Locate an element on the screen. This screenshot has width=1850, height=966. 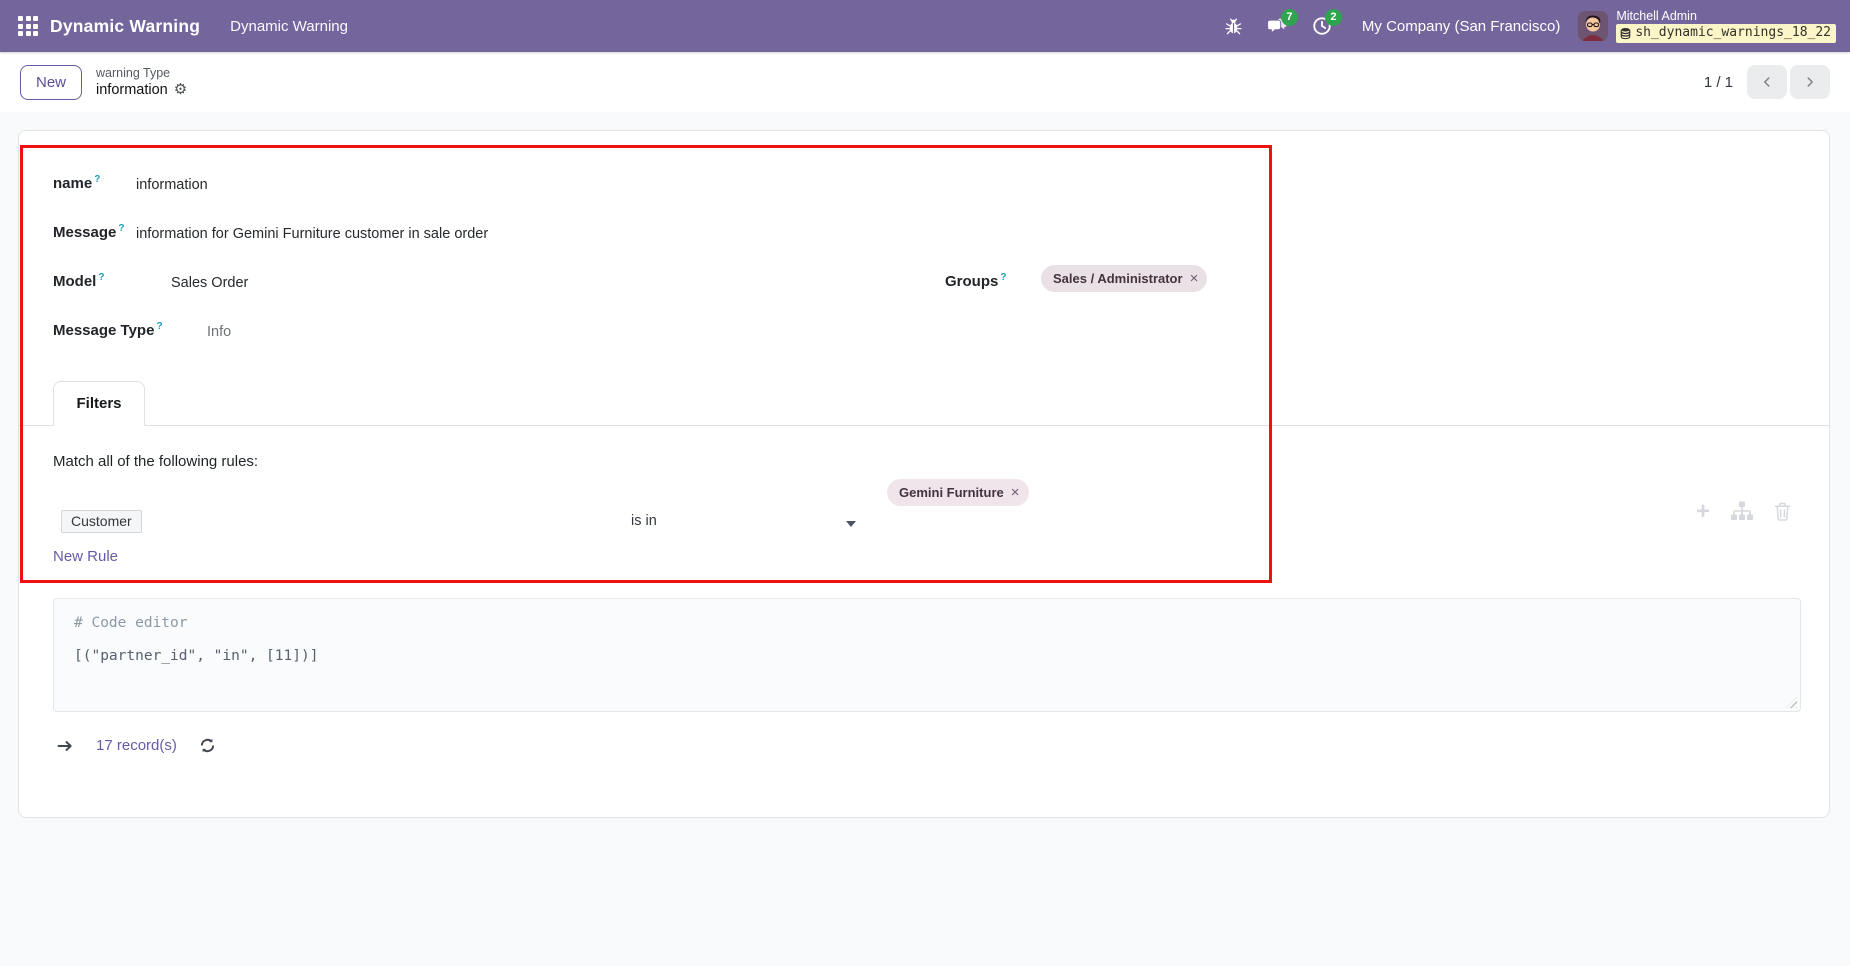
records-row: 17 record(s) is located at coordinates (136, 745).